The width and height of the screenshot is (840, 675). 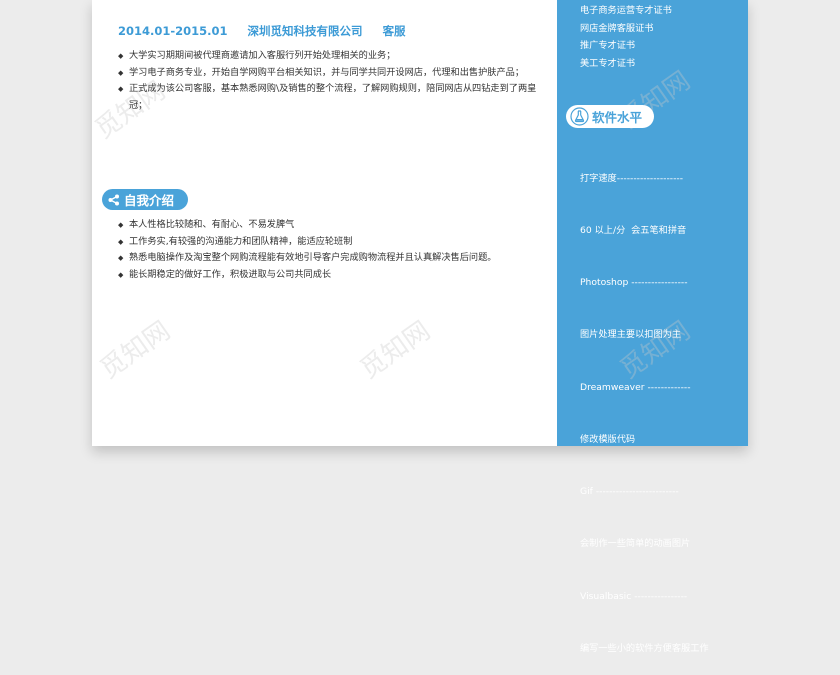 I want to click on list-item: Photoshop -----------------, so click(x=634, y=283).